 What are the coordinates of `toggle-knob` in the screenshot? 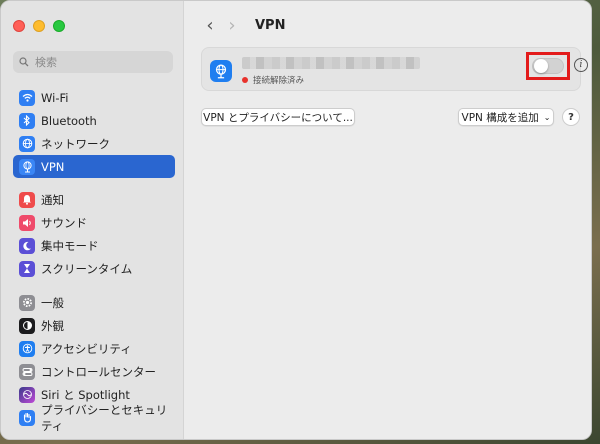 It's located at (541, 66).